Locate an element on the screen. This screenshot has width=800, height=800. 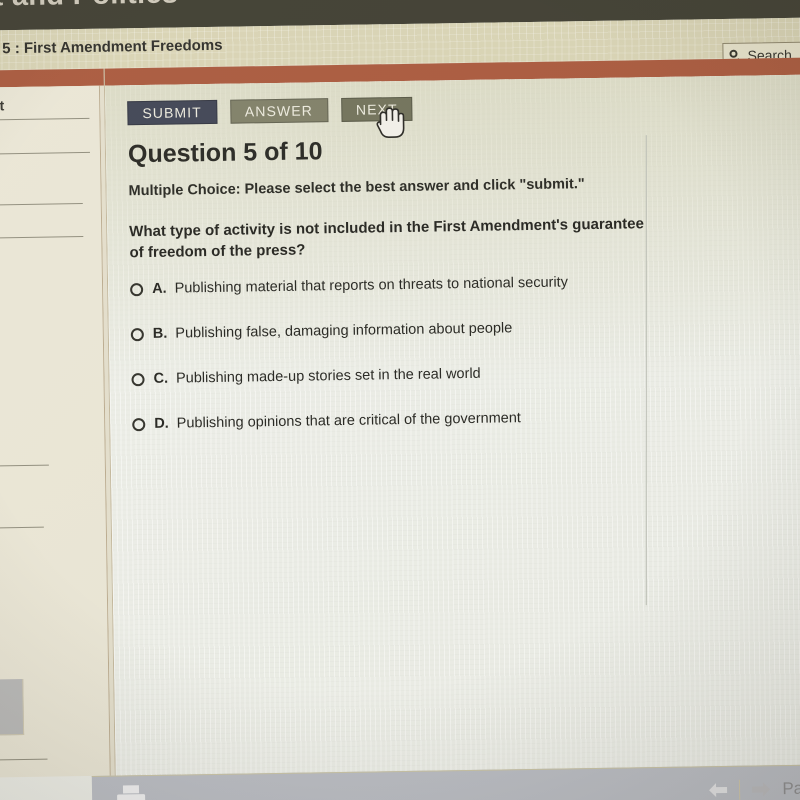
option-letter: B. is located at coordinates (160, 333).